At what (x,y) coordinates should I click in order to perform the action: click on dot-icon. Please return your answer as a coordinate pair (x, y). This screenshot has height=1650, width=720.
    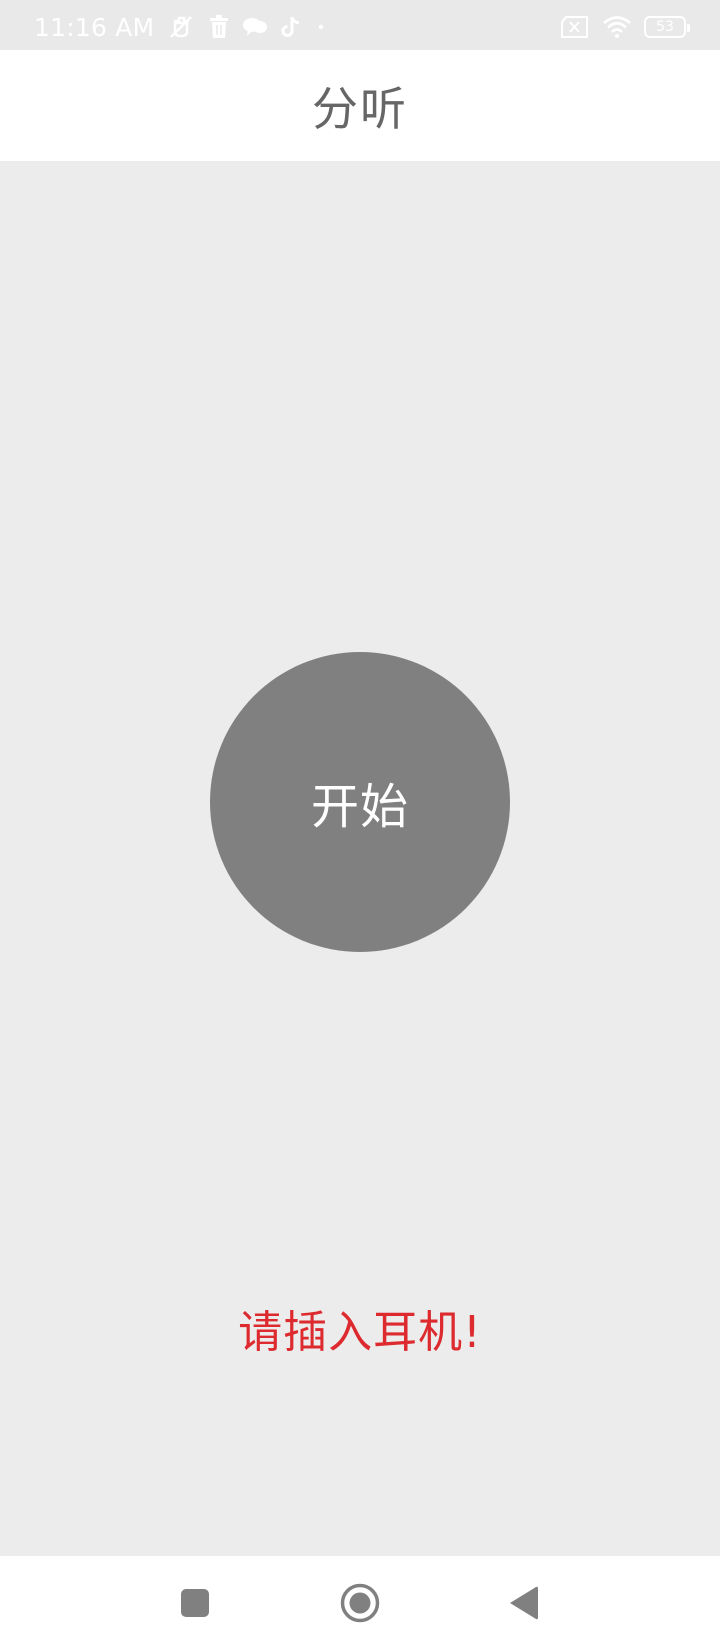
    Looking at the image, I should click on (321, 27).